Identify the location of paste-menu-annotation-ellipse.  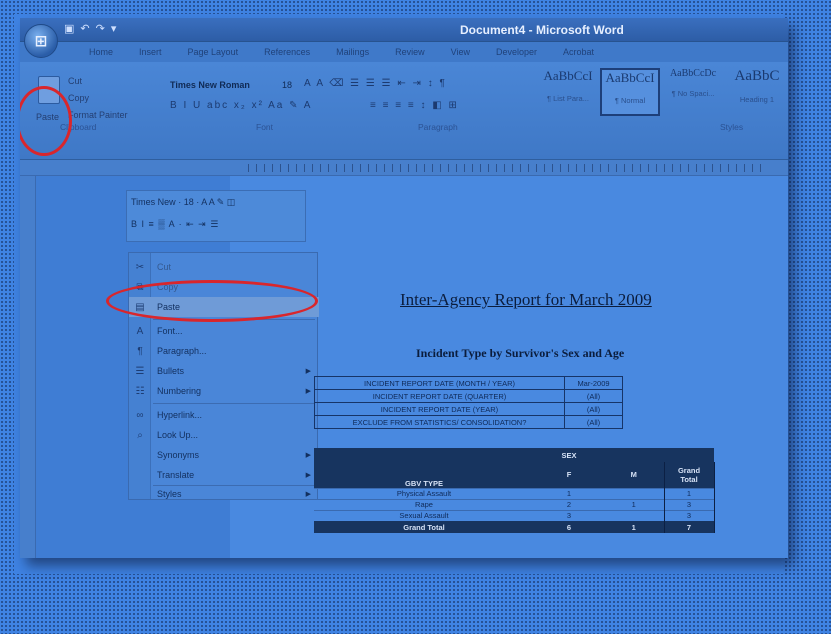
(212, 301).